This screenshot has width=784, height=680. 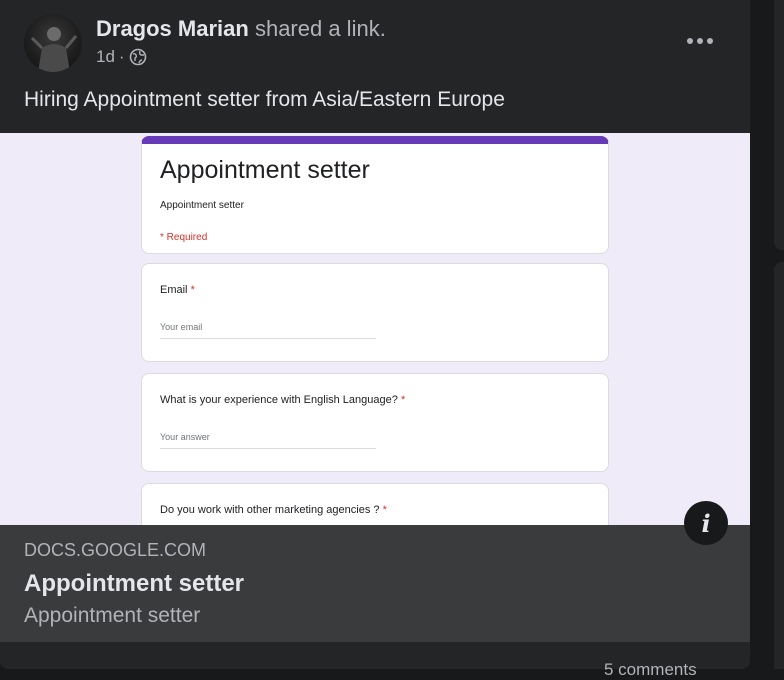 I want to click on globe-icon, so click(x=138, y=57).